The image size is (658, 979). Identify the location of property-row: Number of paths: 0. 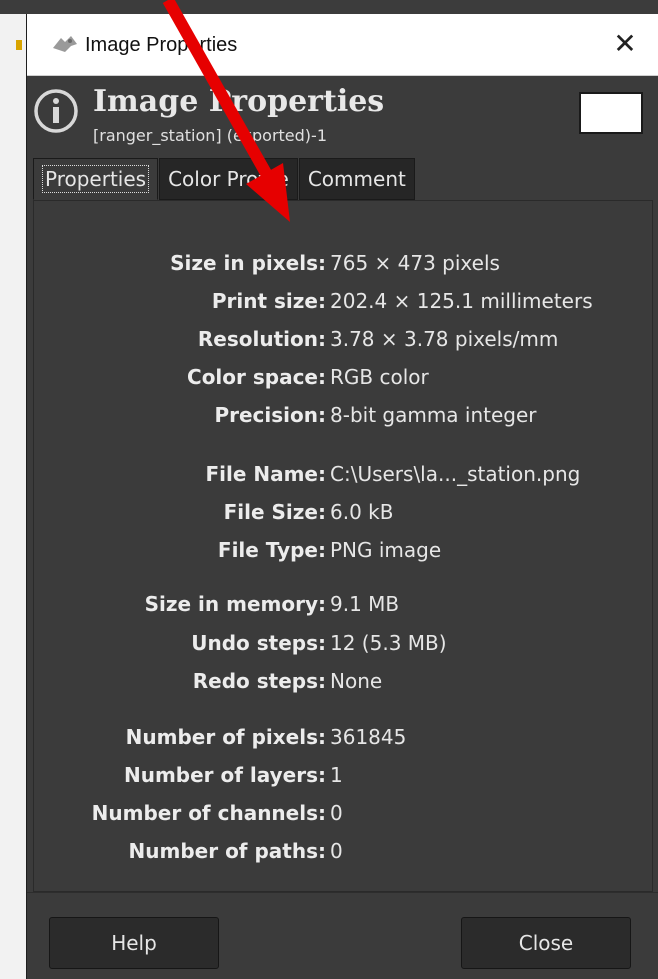
(344, 854).